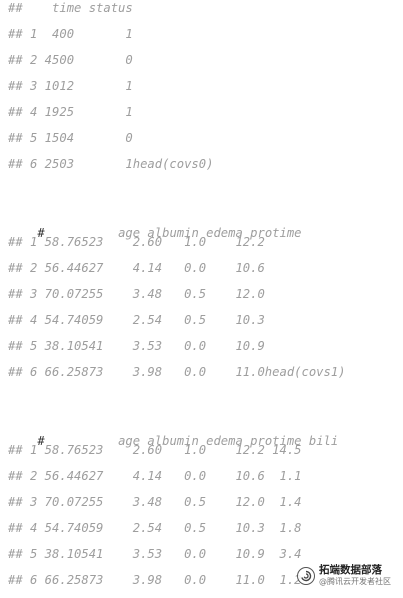 The width and height of the screenshot is (403, 598). I want to click on output-line: ## 3 70.07255 3.48 0.5 12.0 1.4, so click(155, 502).